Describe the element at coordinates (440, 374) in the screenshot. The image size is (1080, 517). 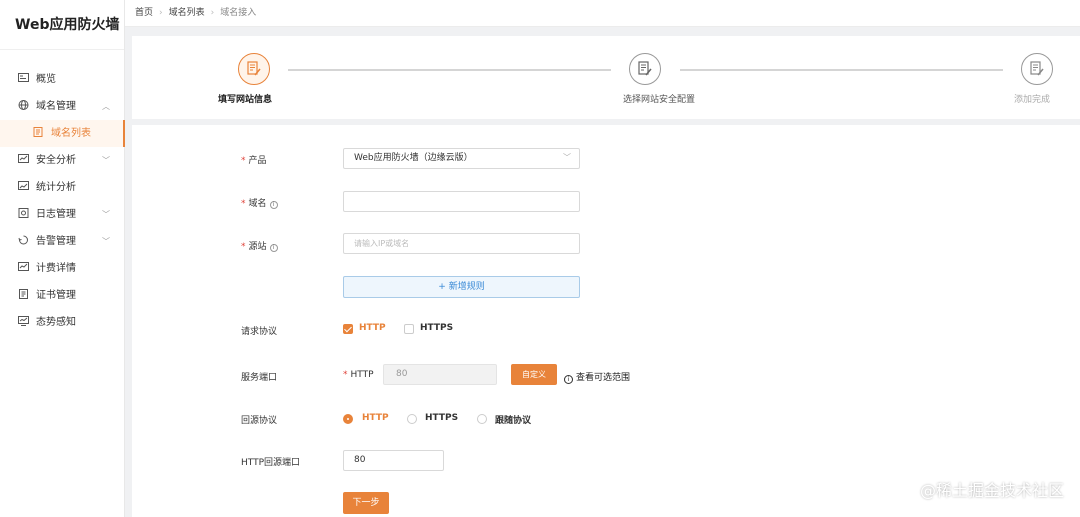
I see `service-port-input: 80` at that location.